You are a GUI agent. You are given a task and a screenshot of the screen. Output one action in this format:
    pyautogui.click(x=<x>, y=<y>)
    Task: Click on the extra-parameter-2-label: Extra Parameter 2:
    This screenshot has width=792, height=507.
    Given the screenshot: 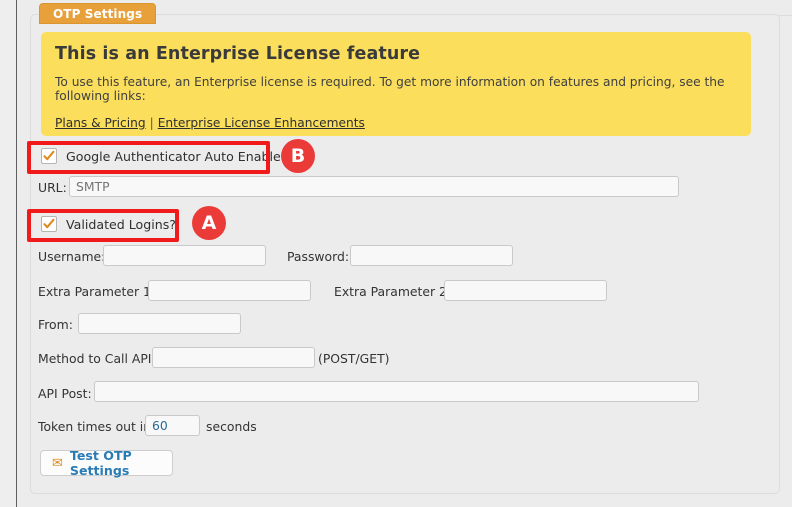 What is the action you would take?
    pyautogui.click(x=393, y=291)
    